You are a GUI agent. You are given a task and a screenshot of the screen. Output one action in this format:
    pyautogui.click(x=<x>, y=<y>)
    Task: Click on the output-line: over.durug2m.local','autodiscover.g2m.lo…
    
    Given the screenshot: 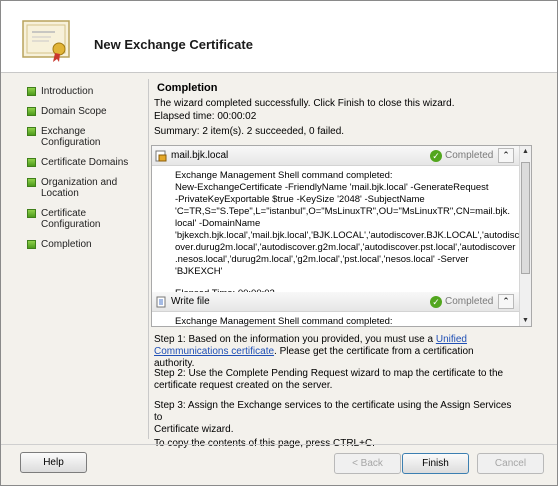 What is the action you would take?
    pyautogui.click(x=345, y=247)
    